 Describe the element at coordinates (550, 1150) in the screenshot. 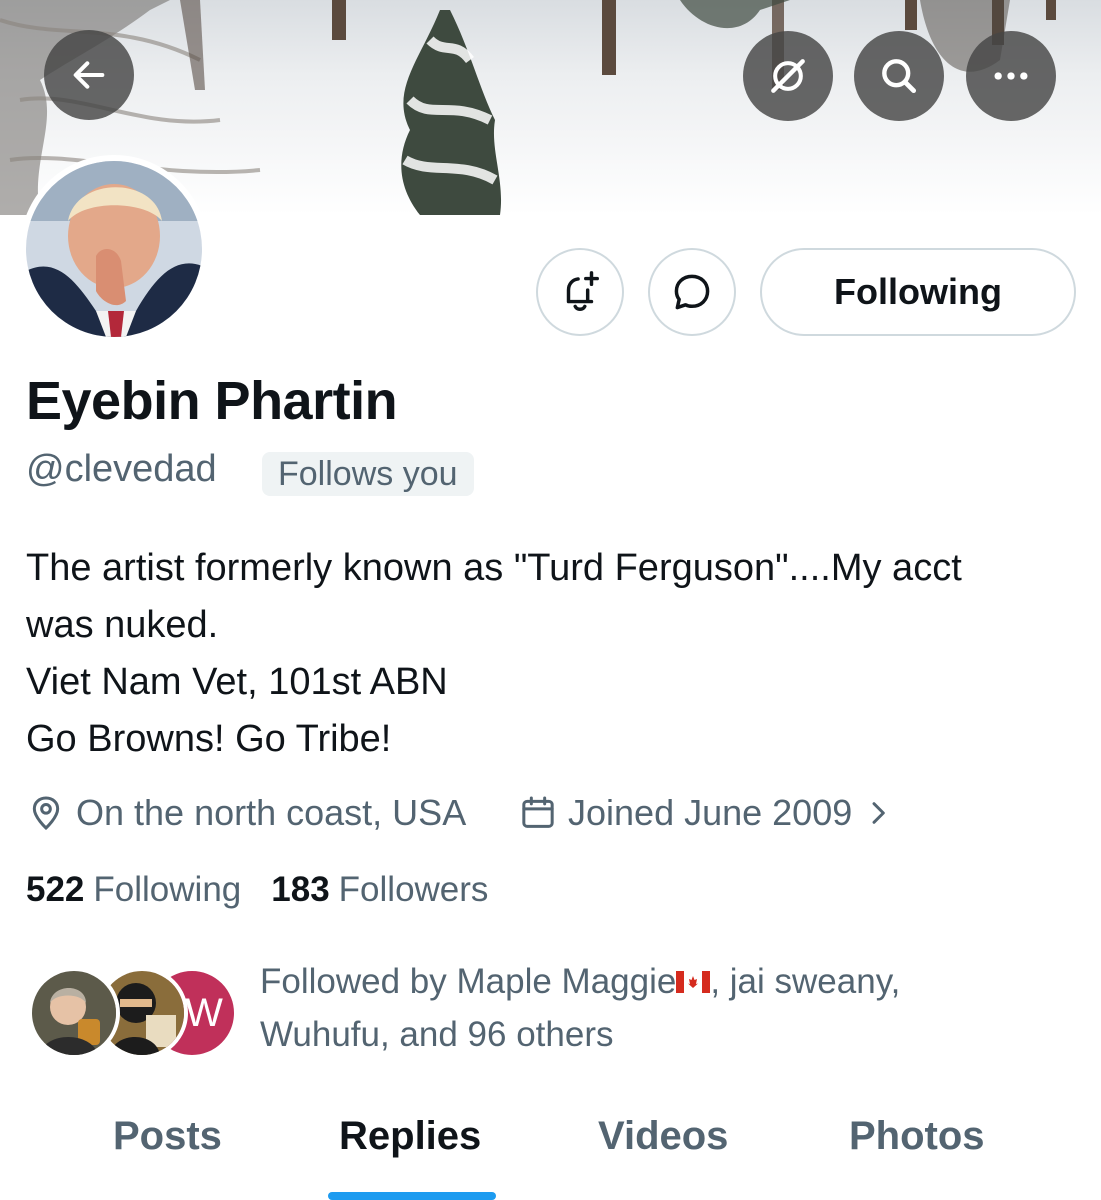

I see `profile-tabs: Posts Replies Videos Photos` at that location.